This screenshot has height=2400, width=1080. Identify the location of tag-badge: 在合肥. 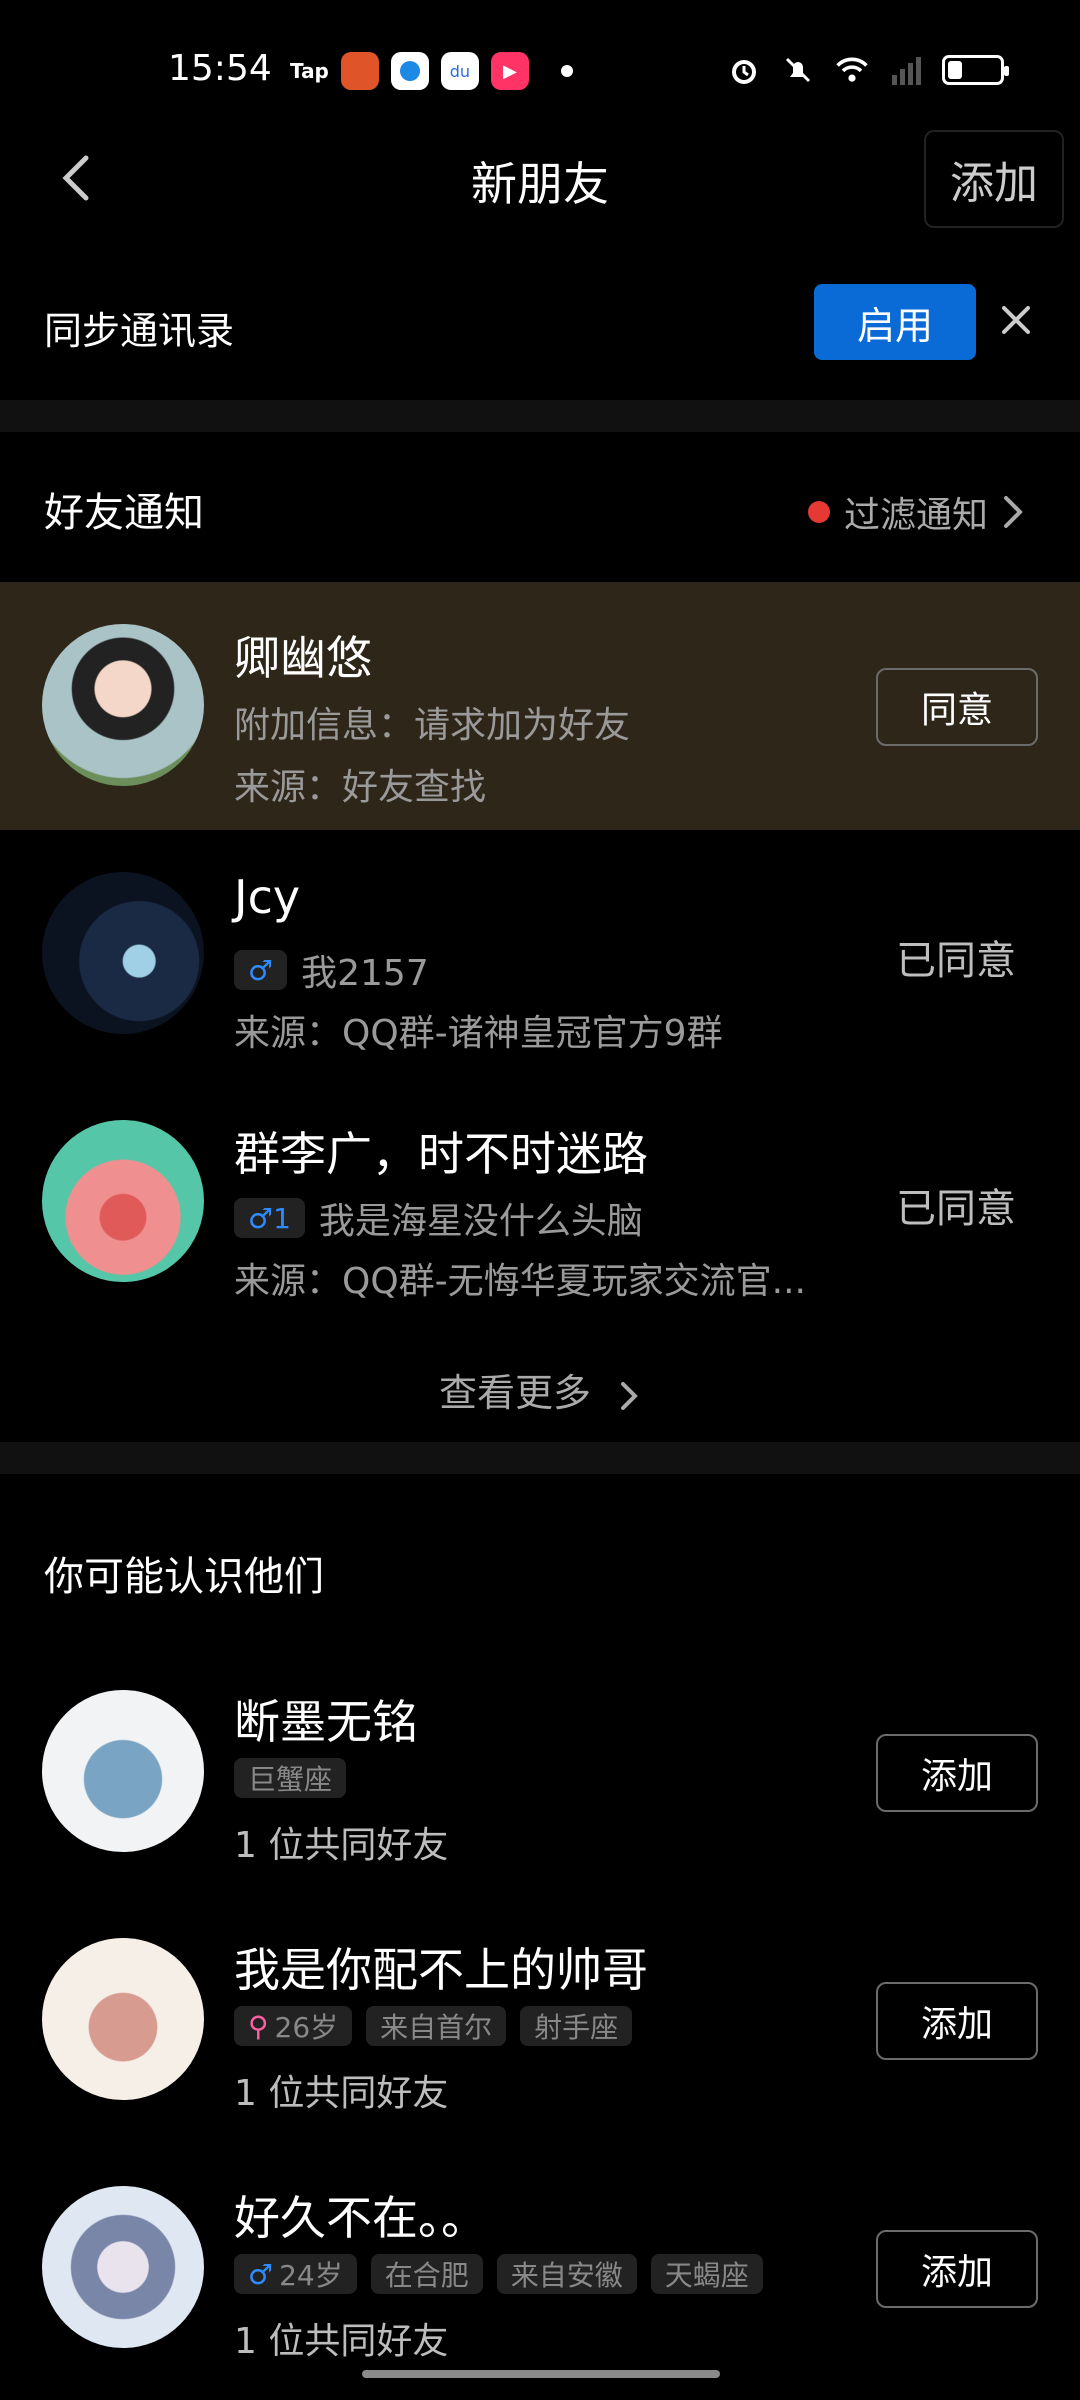
(426, 2274).